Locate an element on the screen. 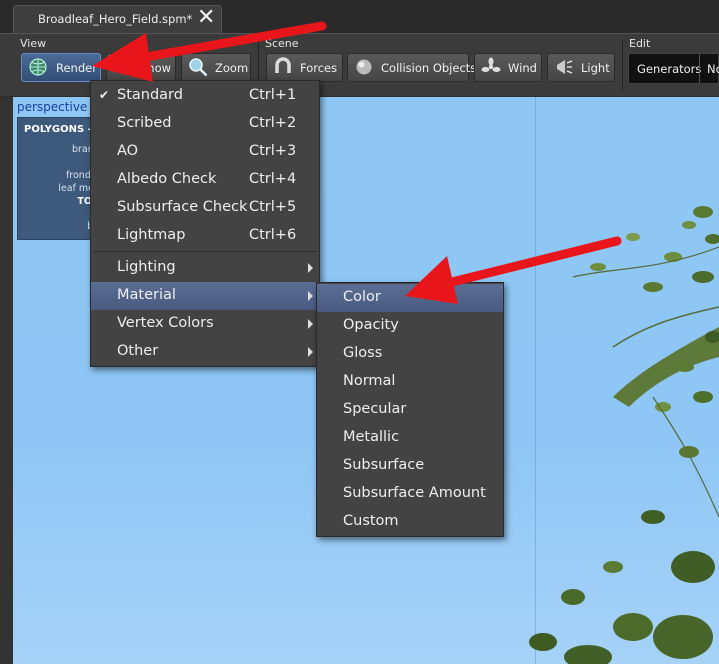 This screenshot has width=719, height=664. menu-item-label: Other is located at coordinates (138, 351).